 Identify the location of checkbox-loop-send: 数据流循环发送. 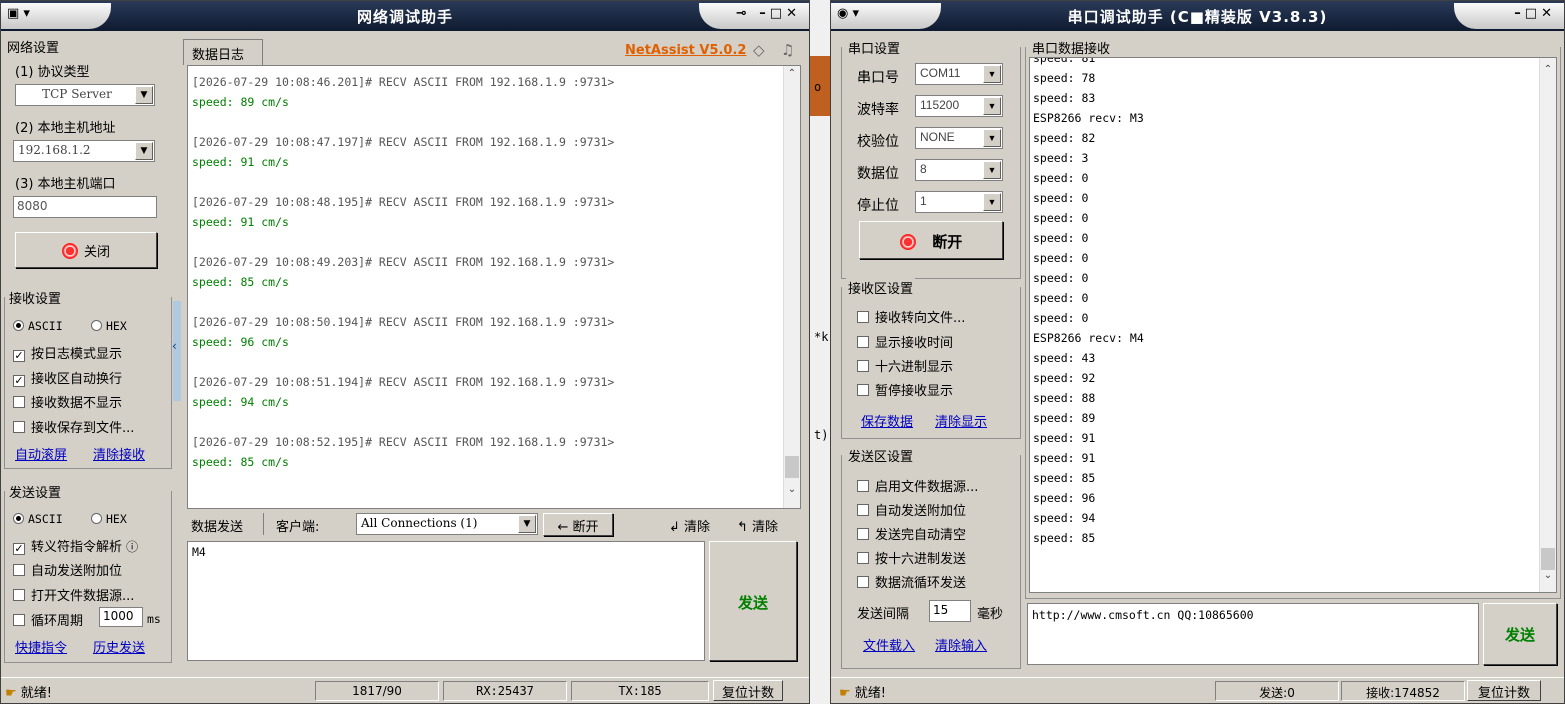
(911, 581).